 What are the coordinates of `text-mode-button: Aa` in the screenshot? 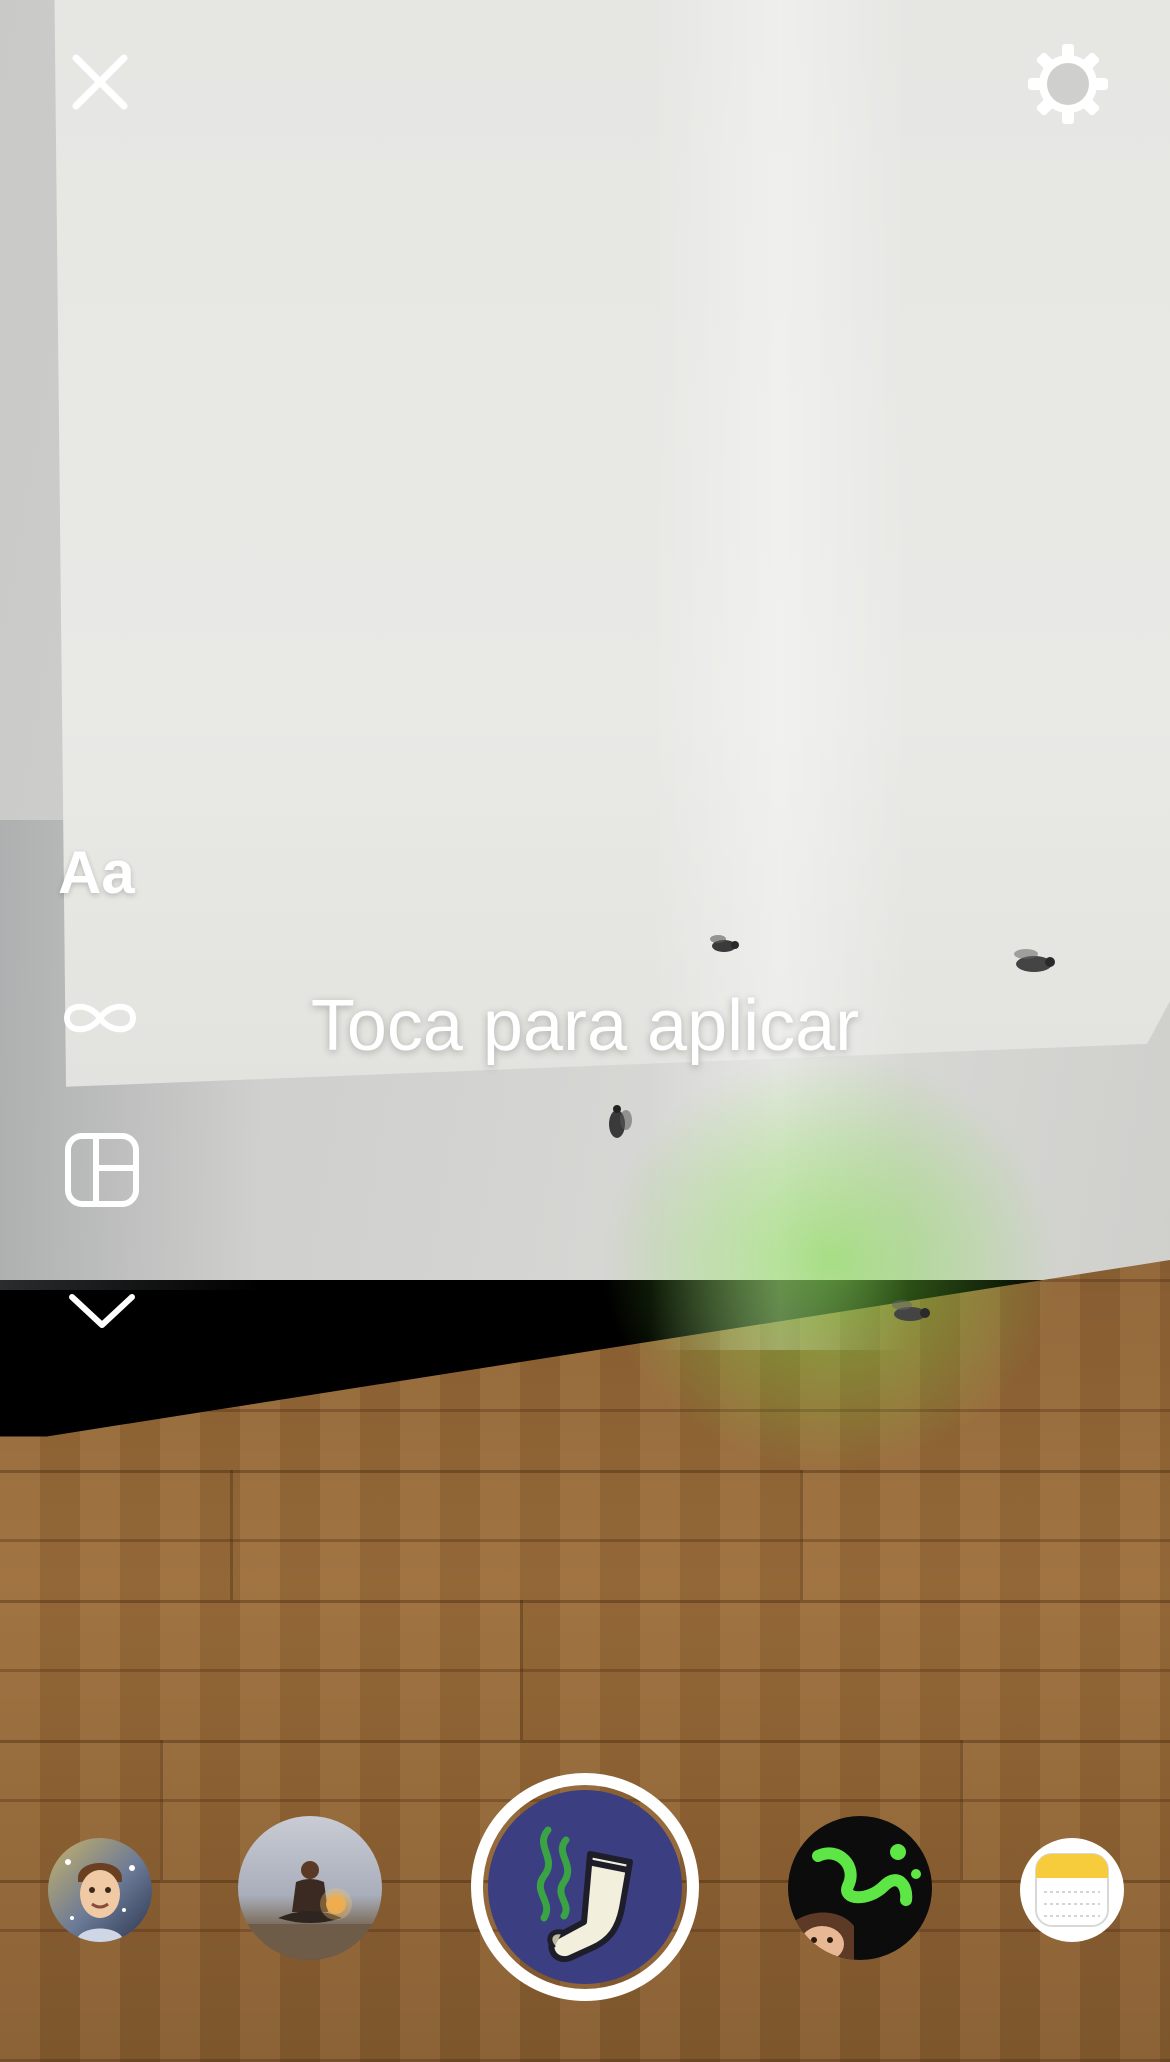 It's located at (96, 872).